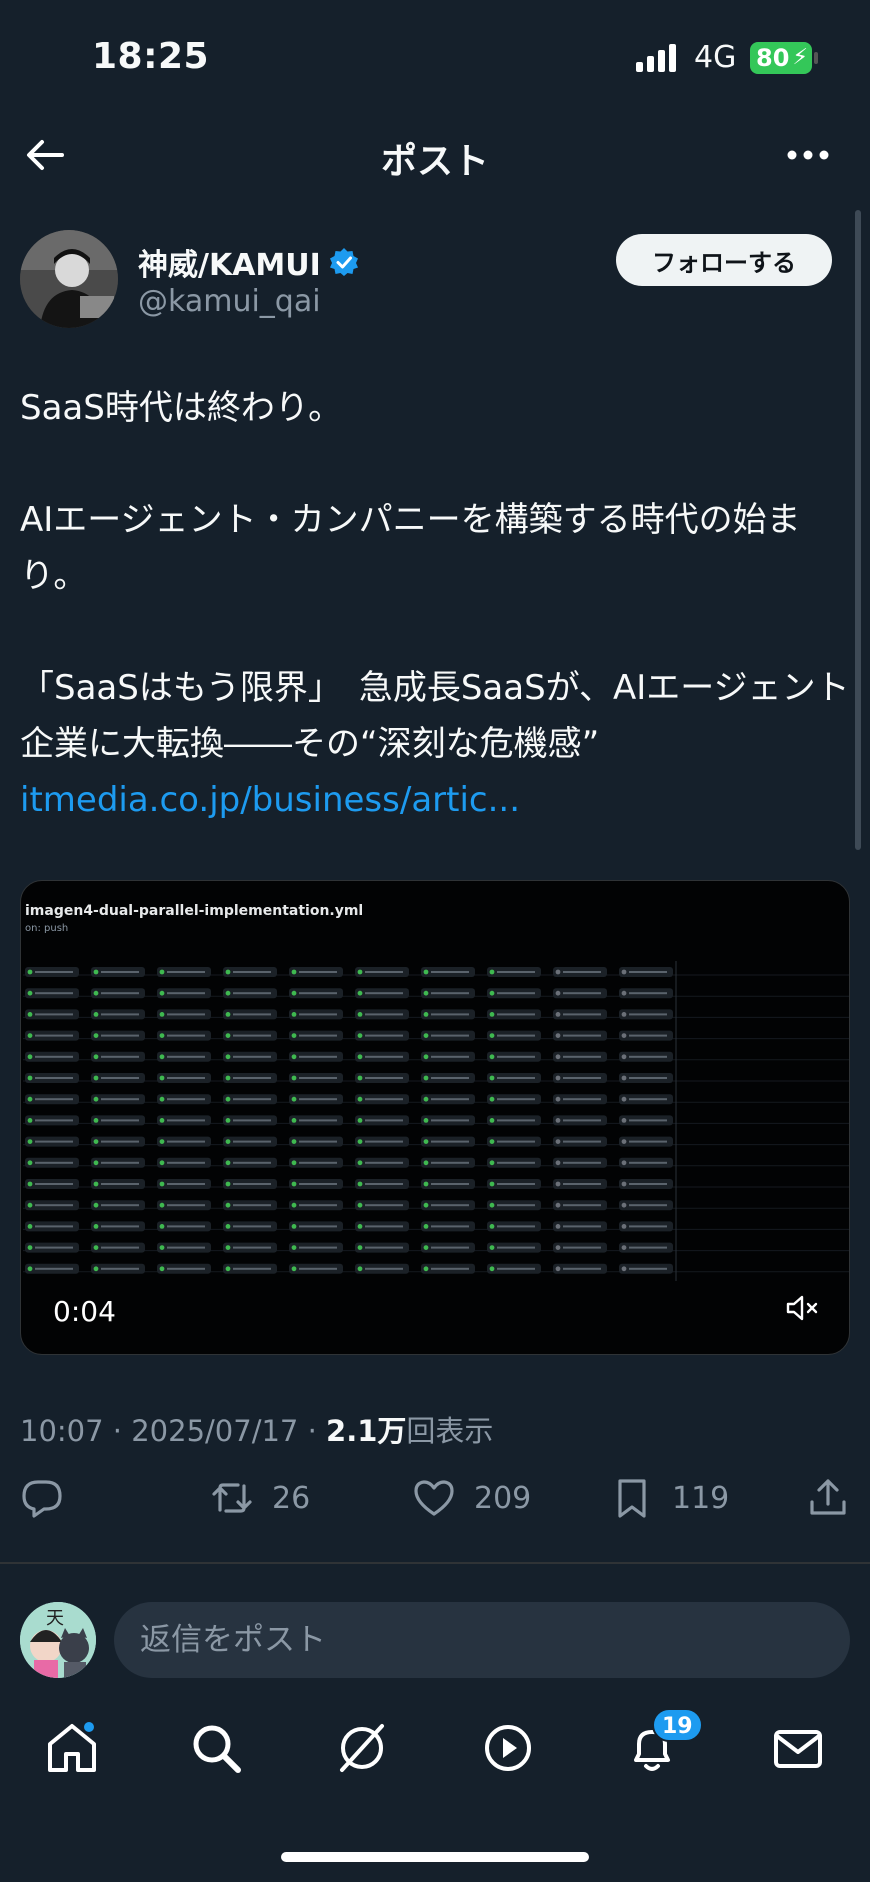 The width and height of the screenshot is (870, 1882). What do you see at coordinates (229, 262) in the screenshot?
I see `author-name: 神威/KAMUI` at bounding box center [229, 262].